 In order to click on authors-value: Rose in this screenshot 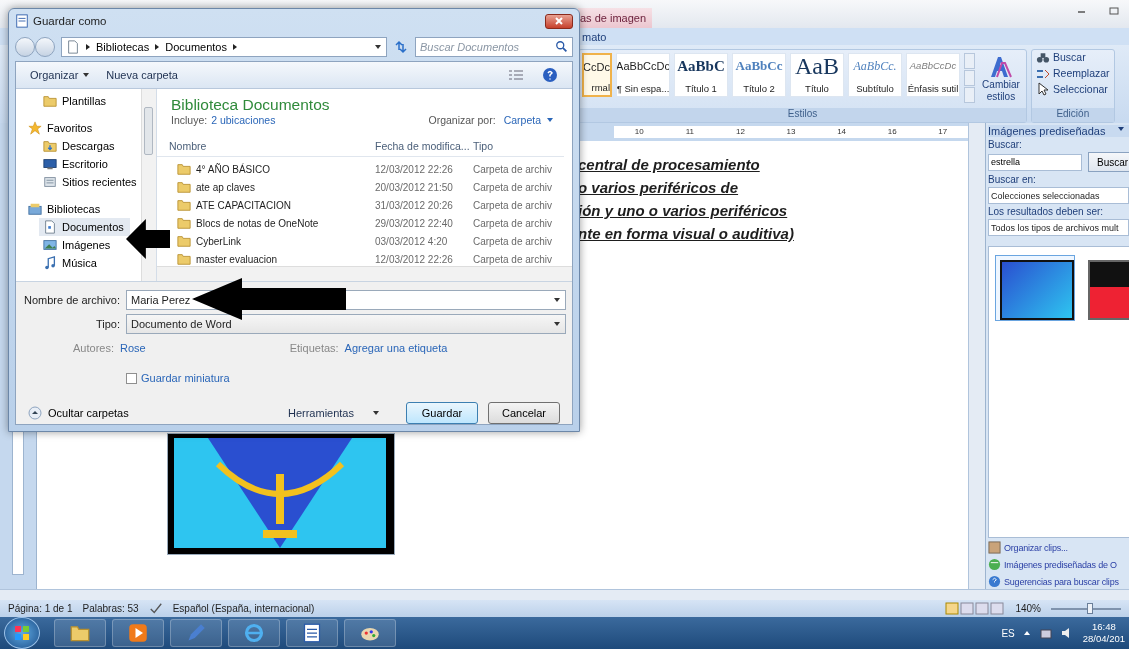, I will do `click(133, 348)`.